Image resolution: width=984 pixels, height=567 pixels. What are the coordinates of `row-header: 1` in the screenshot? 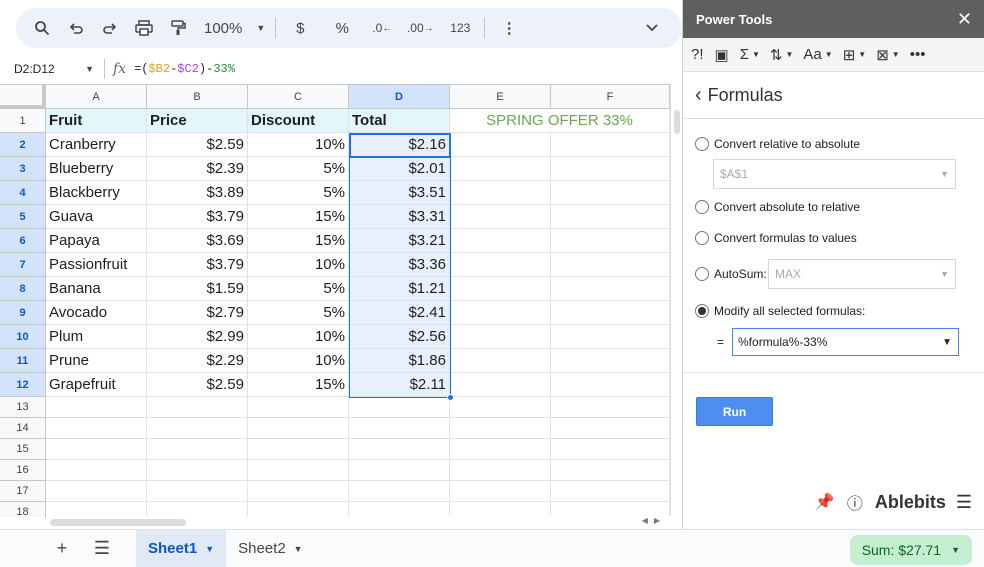 It's located at (23, 121).